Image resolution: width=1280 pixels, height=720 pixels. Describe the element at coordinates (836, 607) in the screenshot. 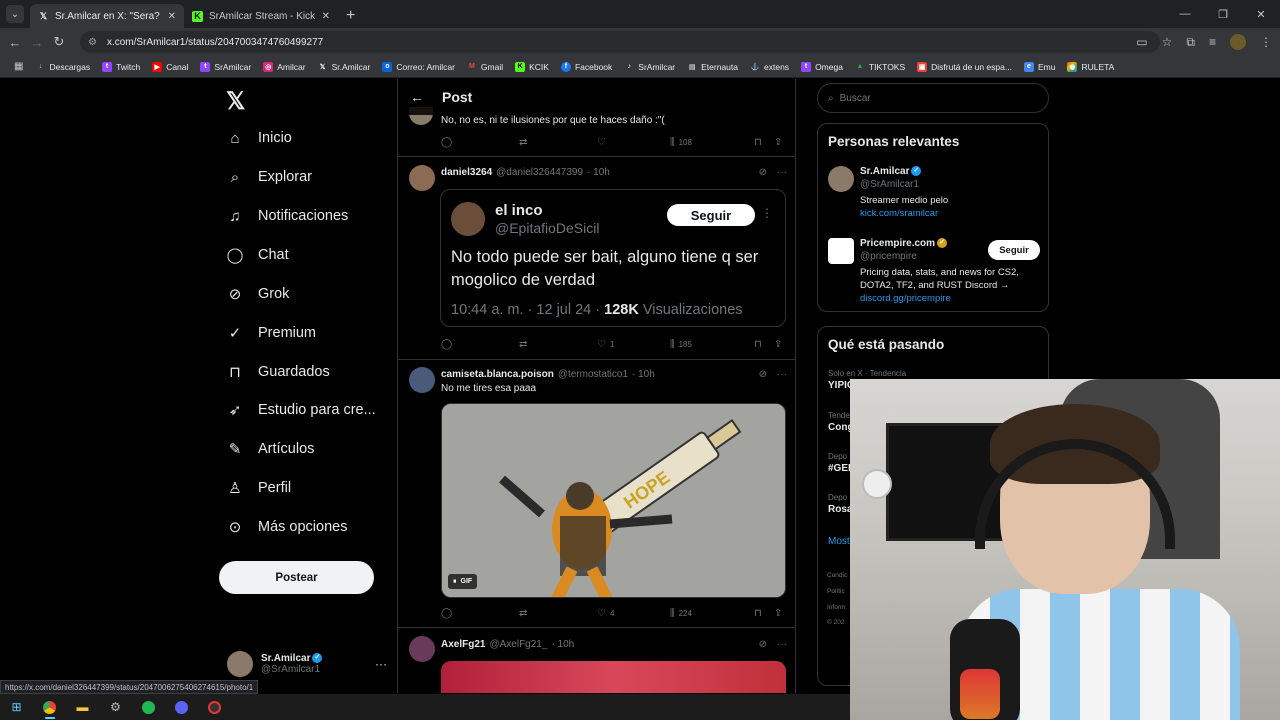

I see `footer-link: Inform` at that location.